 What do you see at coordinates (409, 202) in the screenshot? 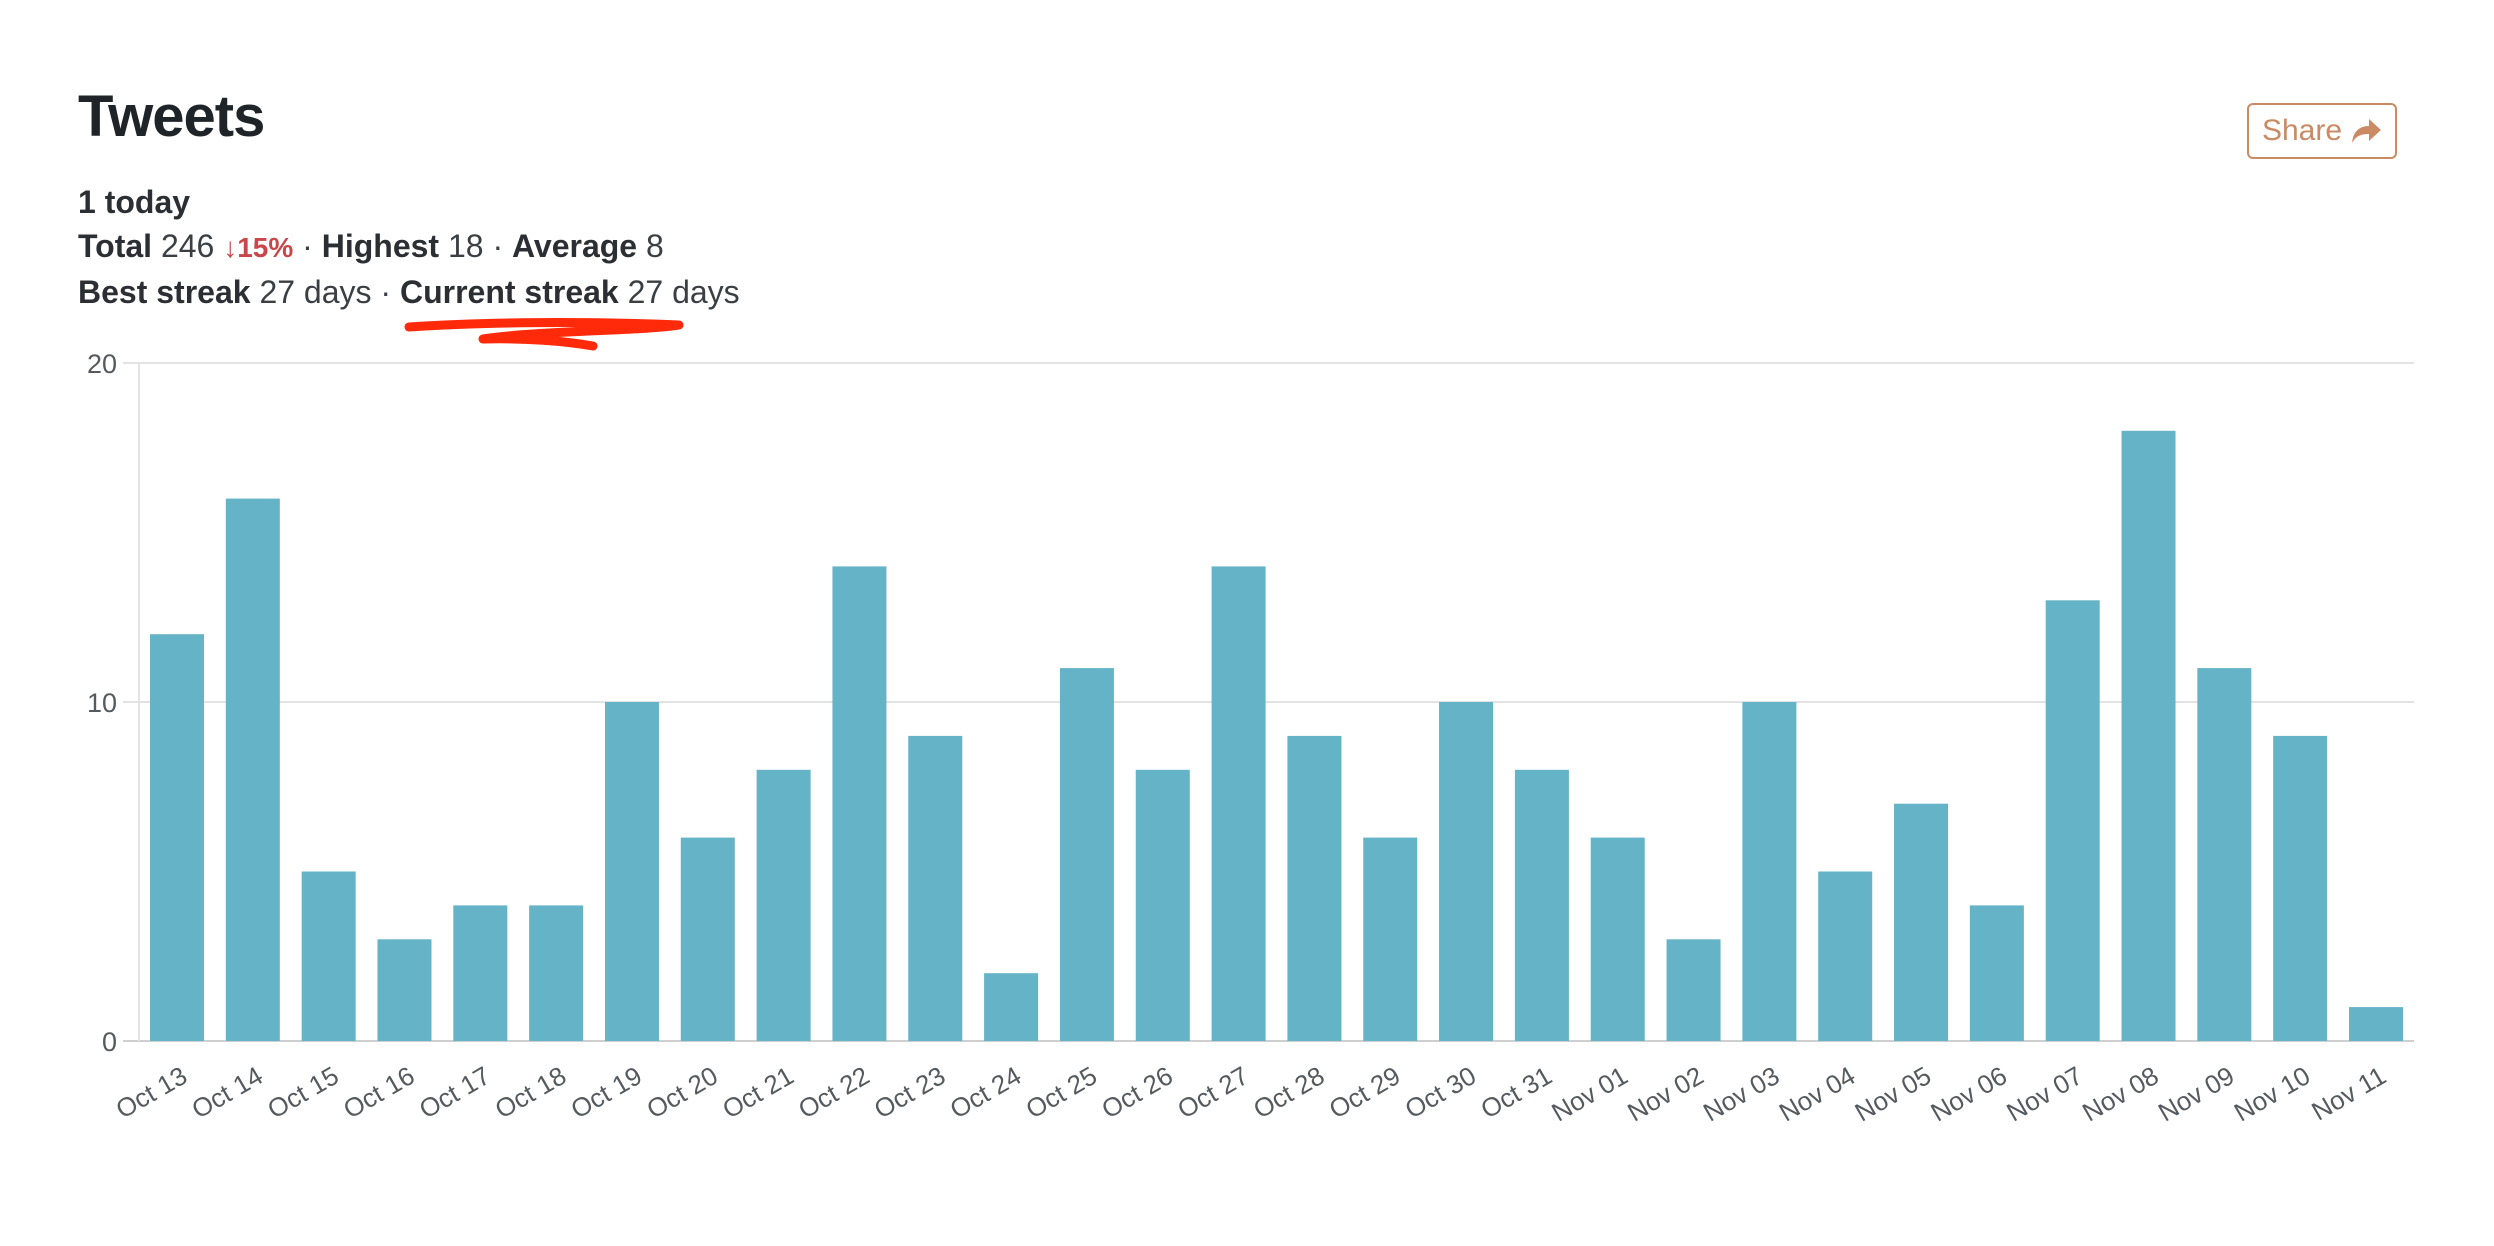
I see `today-line: 1 today` at bounding box center [409, 202].